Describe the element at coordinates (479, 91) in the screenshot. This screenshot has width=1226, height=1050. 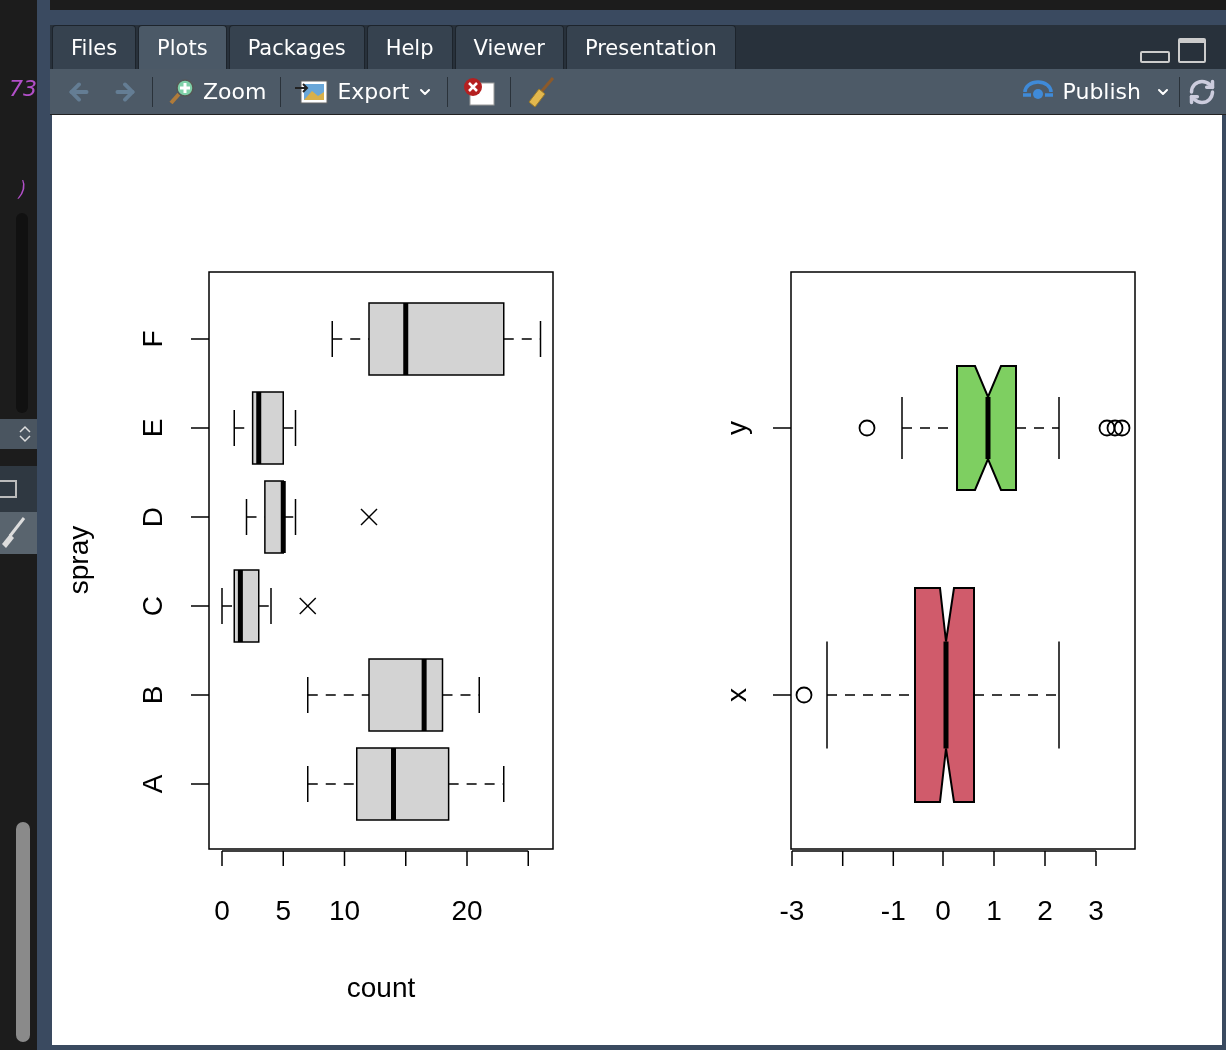
I see `delete-icon` at that location.